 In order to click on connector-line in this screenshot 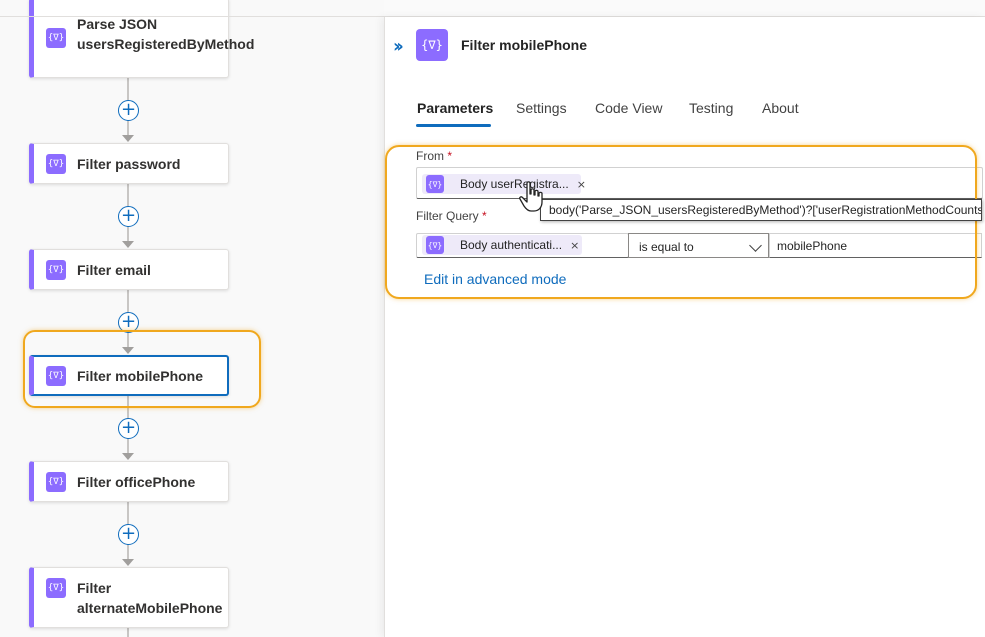, I will do `click(128, 632)`.